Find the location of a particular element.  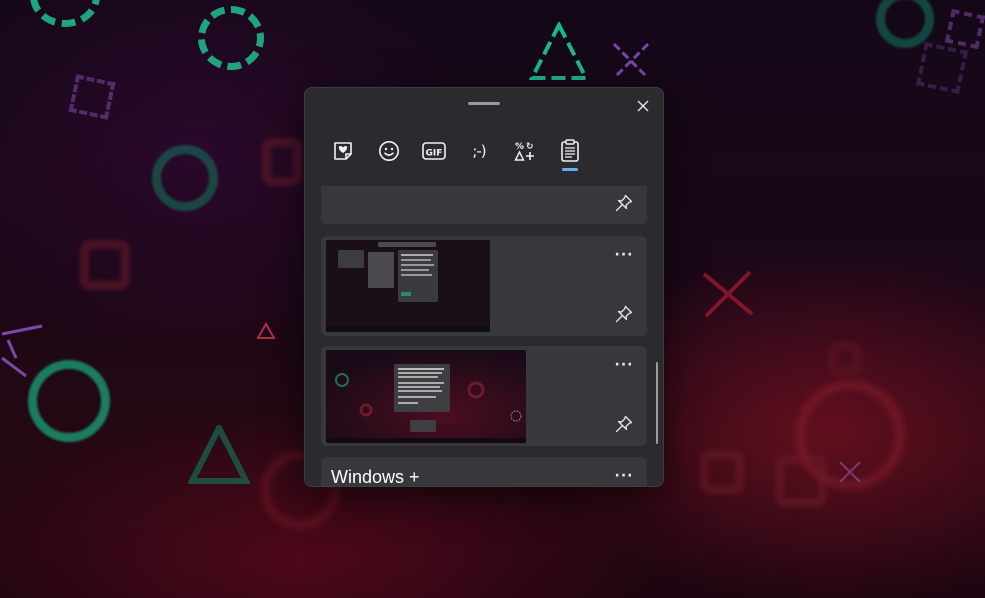

tab-clipboard is located at coordinates (570, 151).